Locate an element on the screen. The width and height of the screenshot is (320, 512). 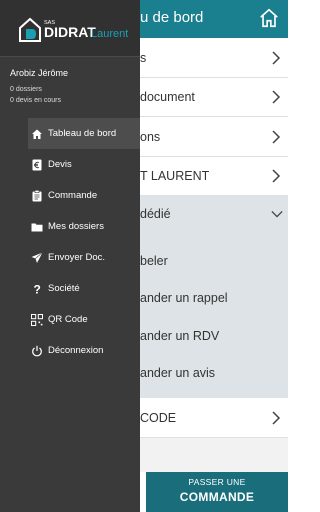
content-row-label: T LAURENT is located at coordinates (175, 176).